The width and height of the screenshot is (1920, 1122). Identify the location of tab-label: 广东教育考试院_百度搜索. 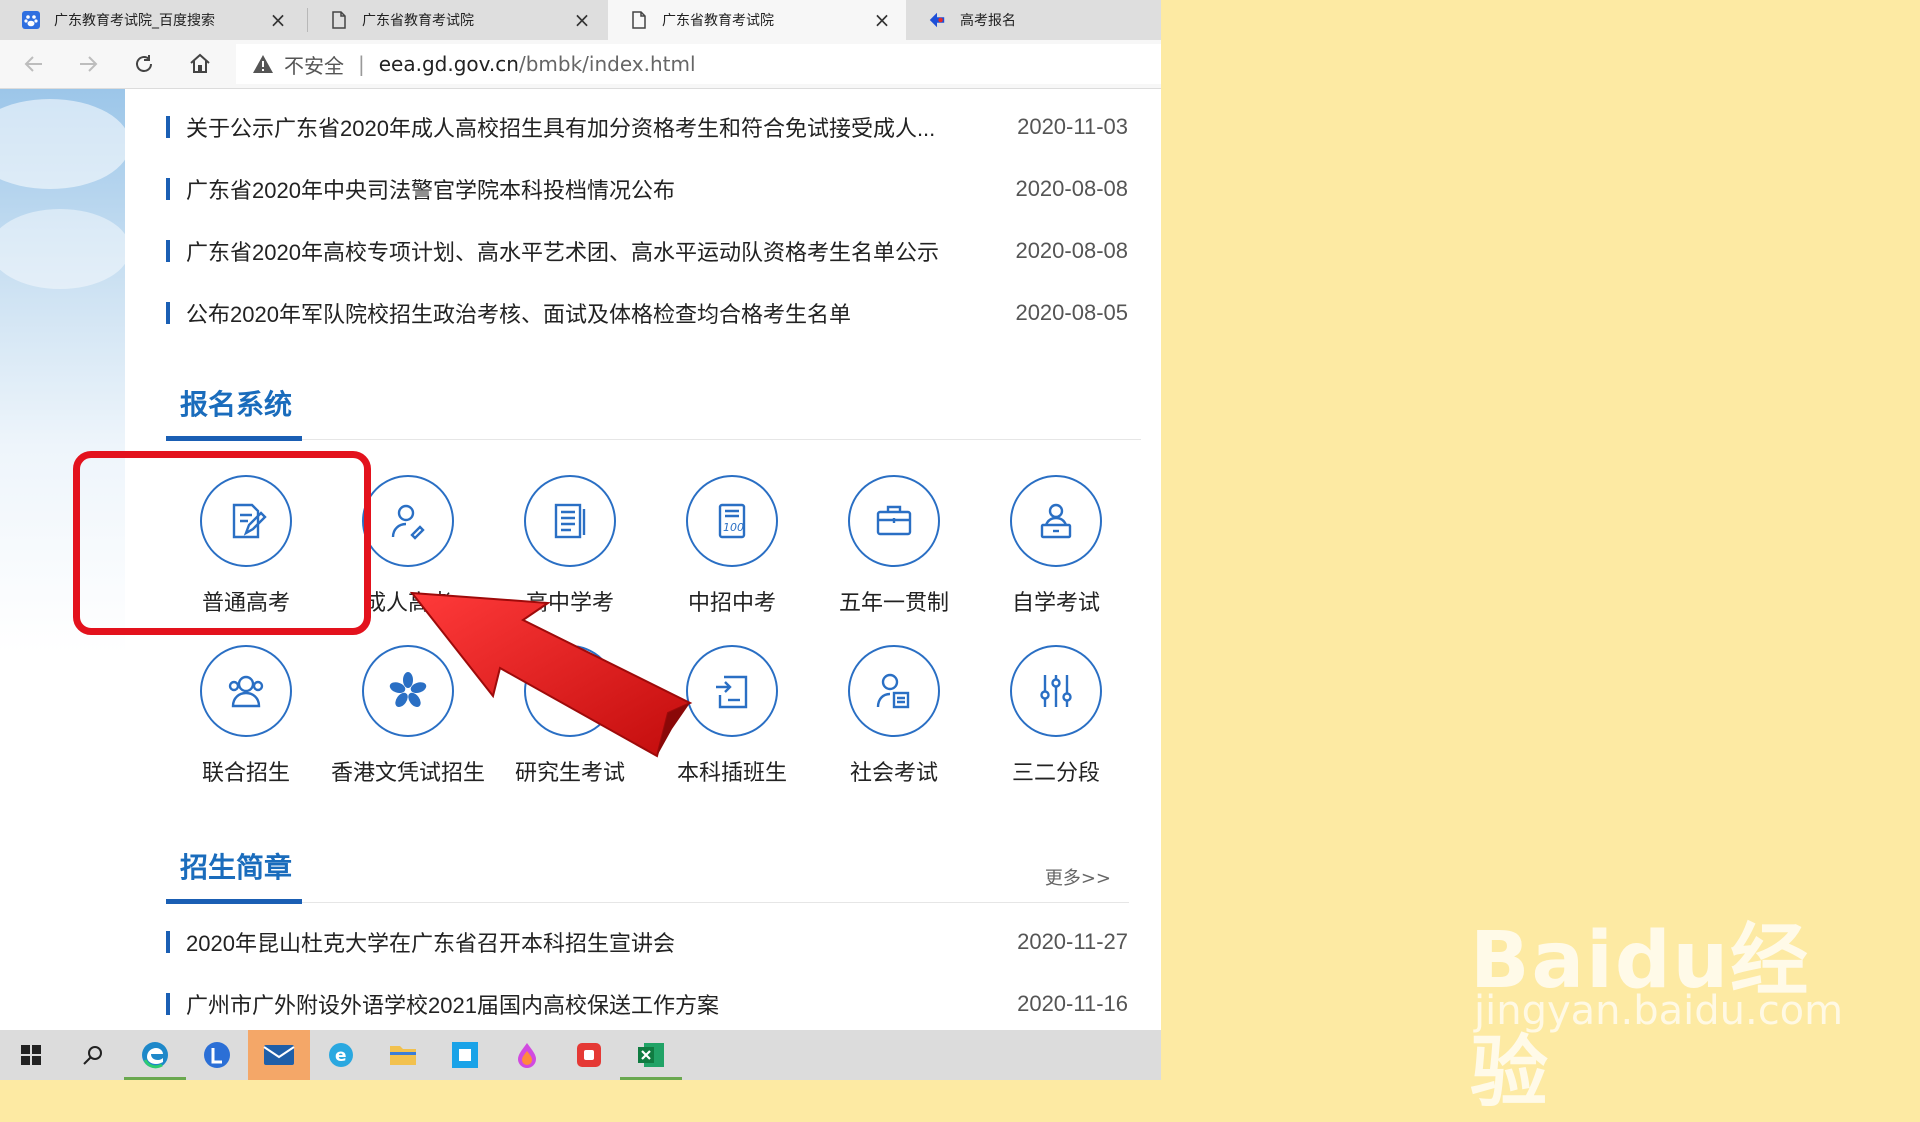
(134, 21).